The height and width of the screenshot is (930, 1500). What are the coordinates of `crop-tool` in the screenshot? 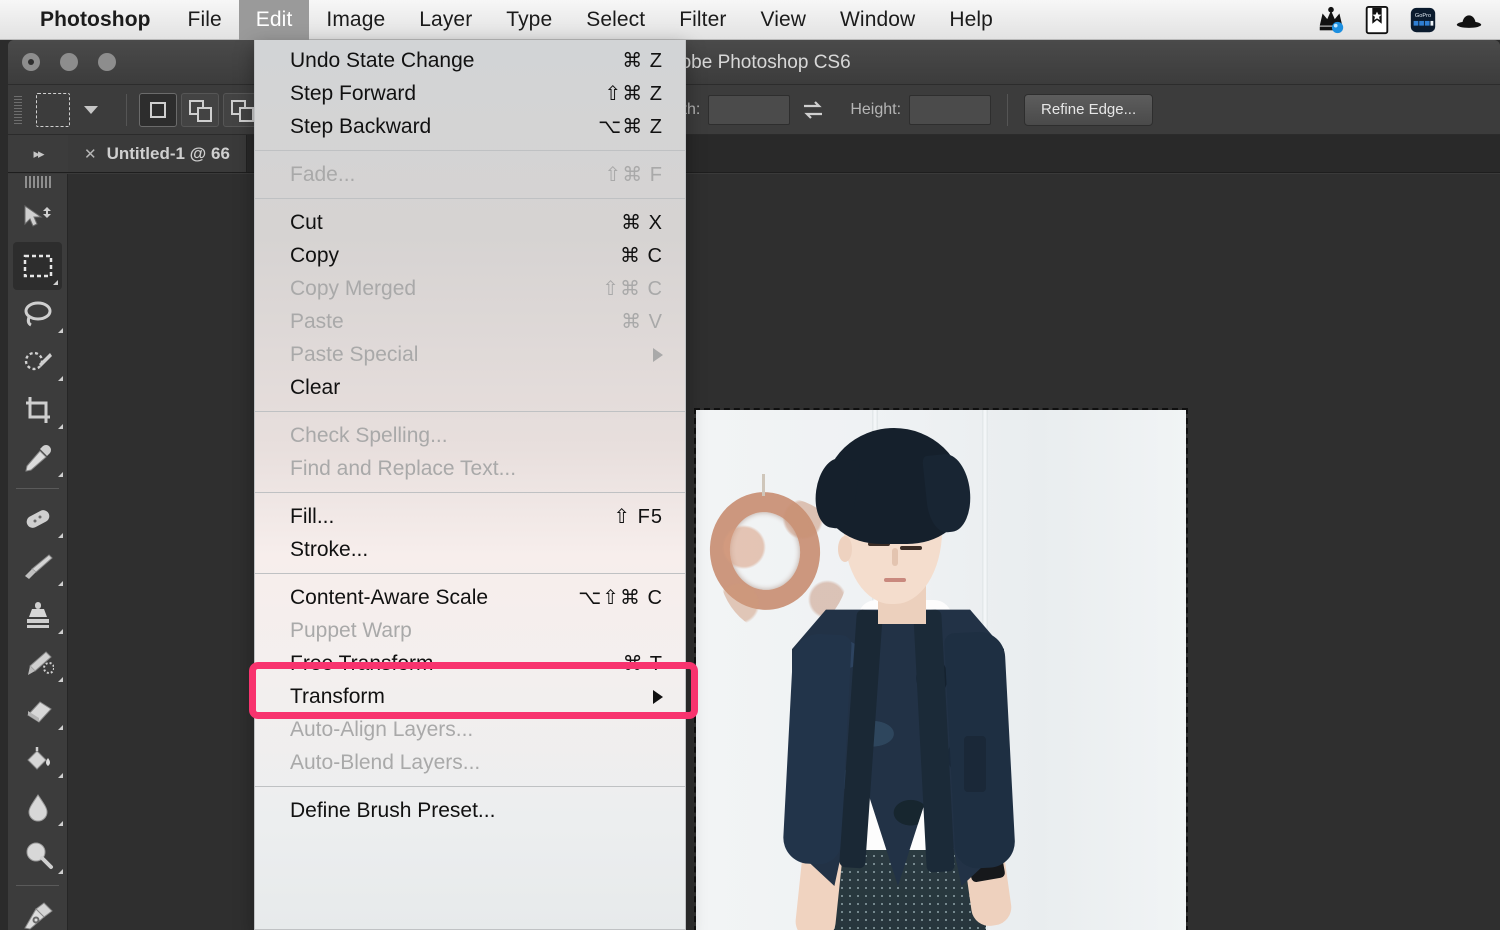 It's located at (37, 410).